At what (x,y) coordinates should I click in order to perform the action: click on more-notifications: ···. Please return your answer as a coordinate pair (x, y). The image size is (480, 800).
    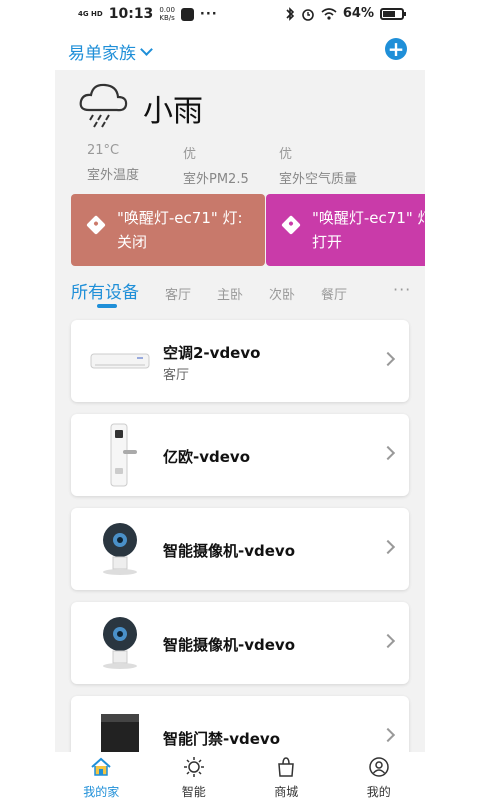
    Looking at the image, I should click on (208, 14).